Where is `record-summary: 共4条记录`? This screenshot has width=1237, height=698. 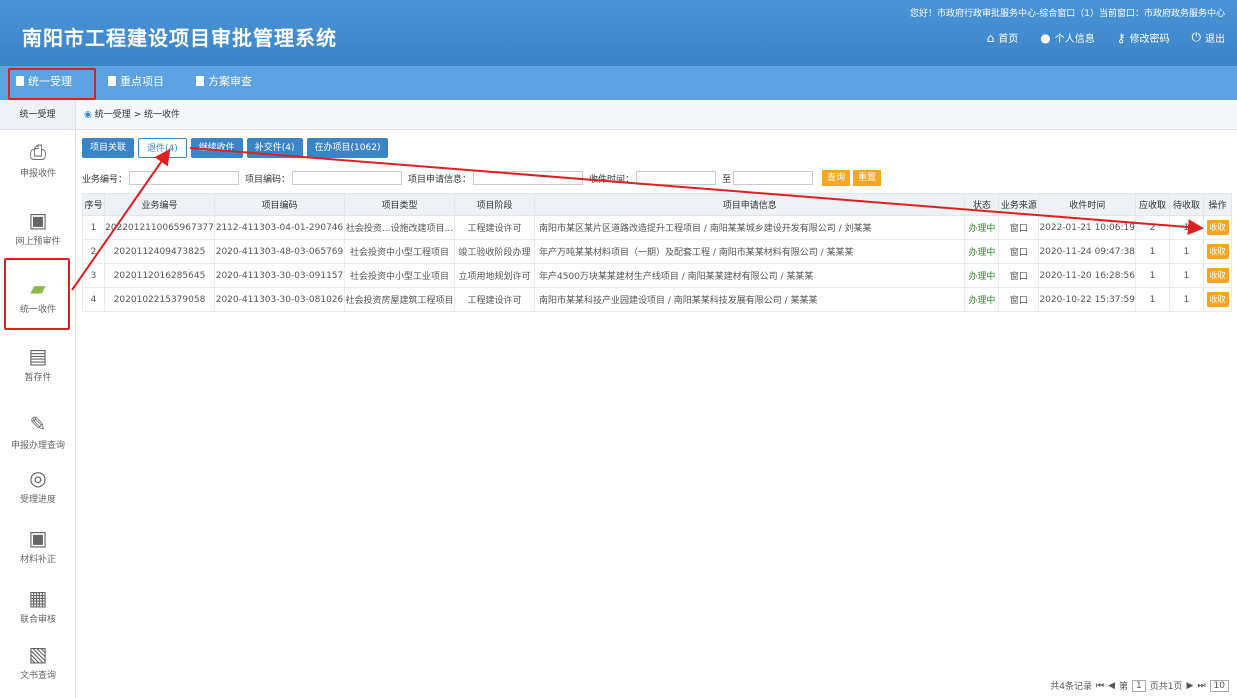 record-summary: 共4条记录 is located at coordinates (1071, 687).